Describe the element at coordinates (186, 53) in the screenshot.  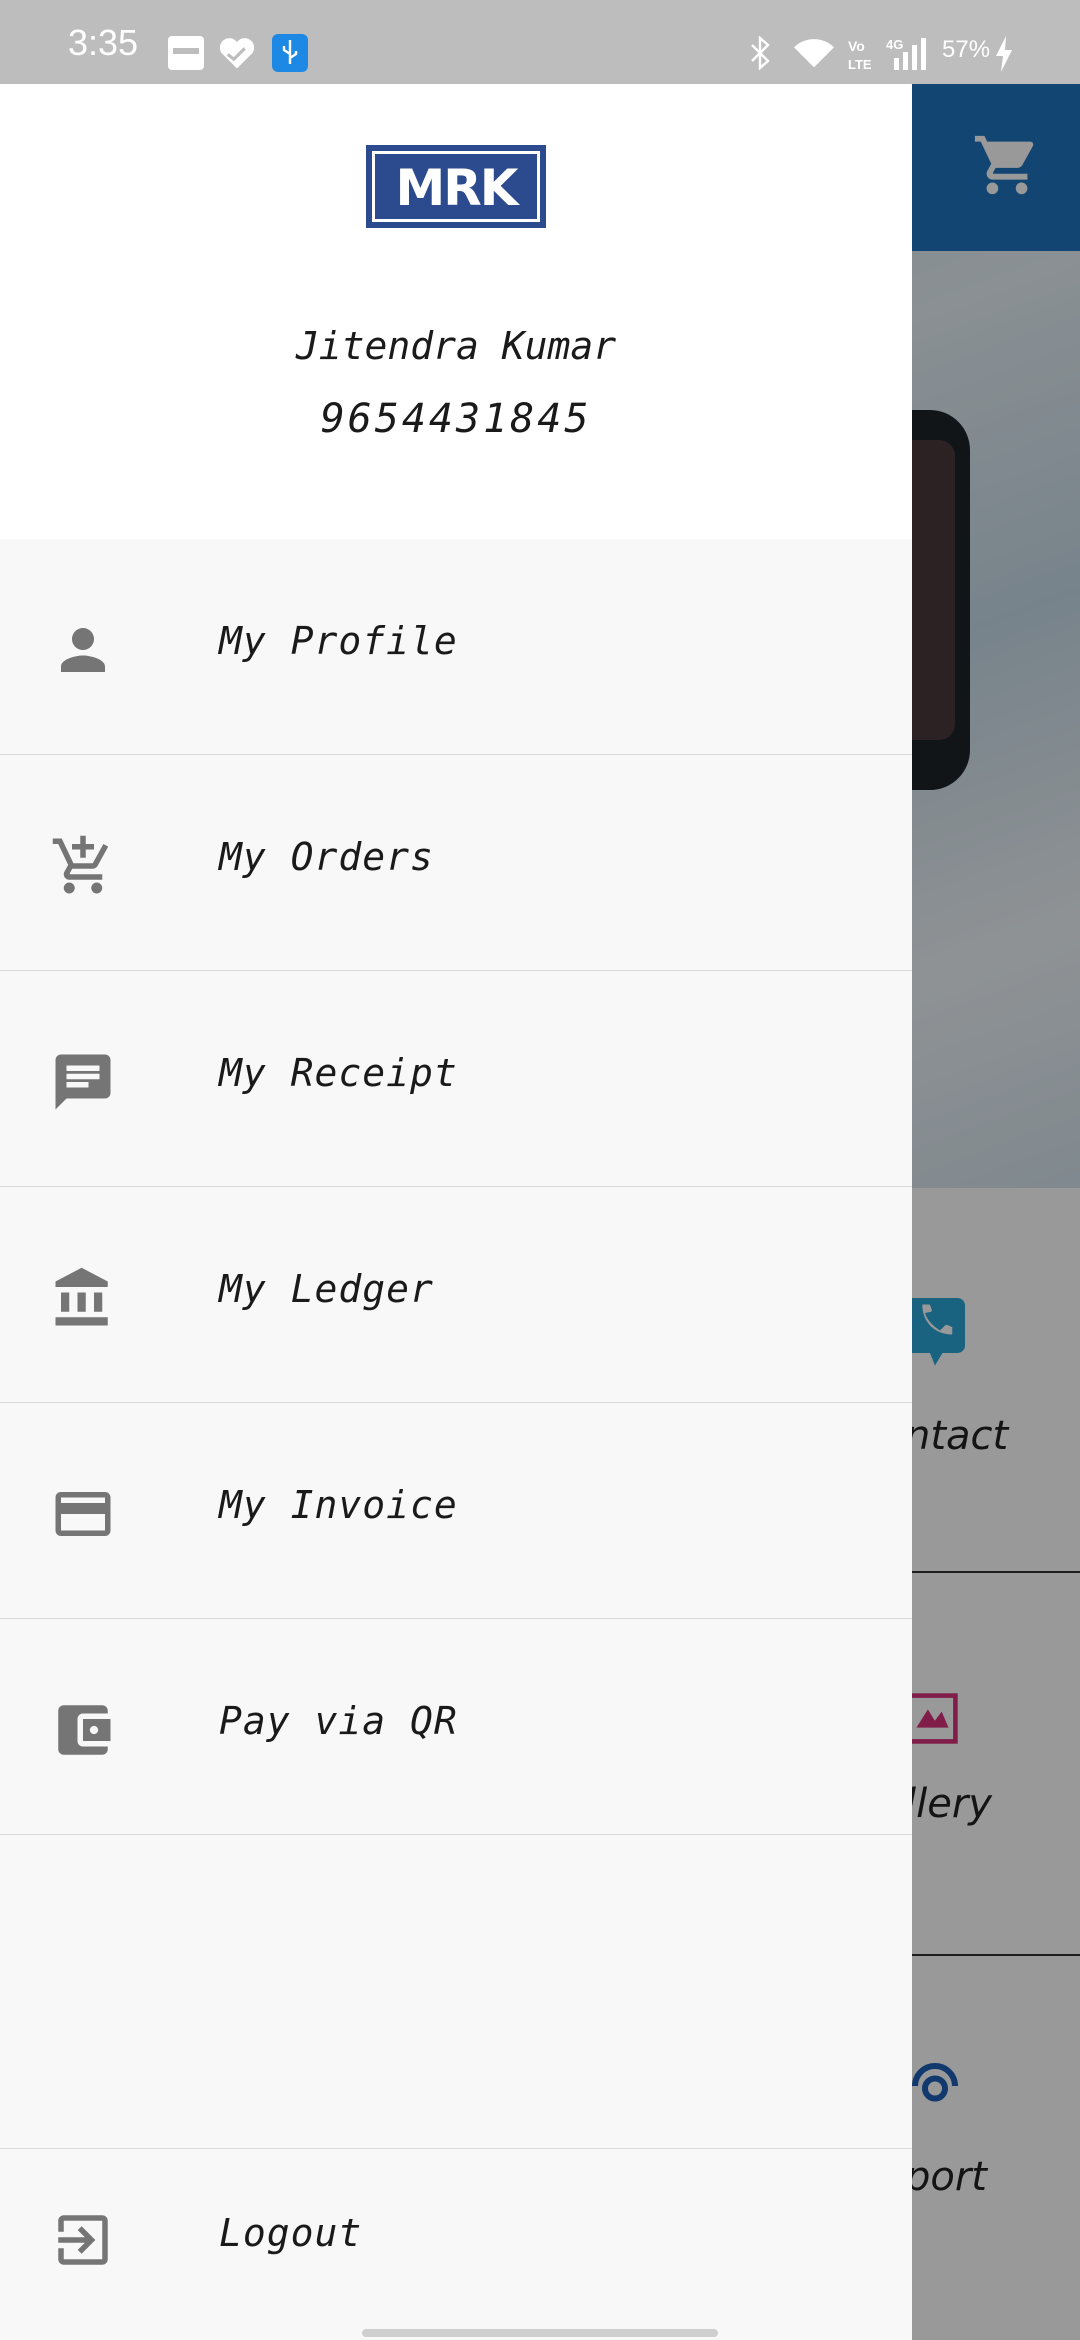
I see `paytm-icon` at that location.